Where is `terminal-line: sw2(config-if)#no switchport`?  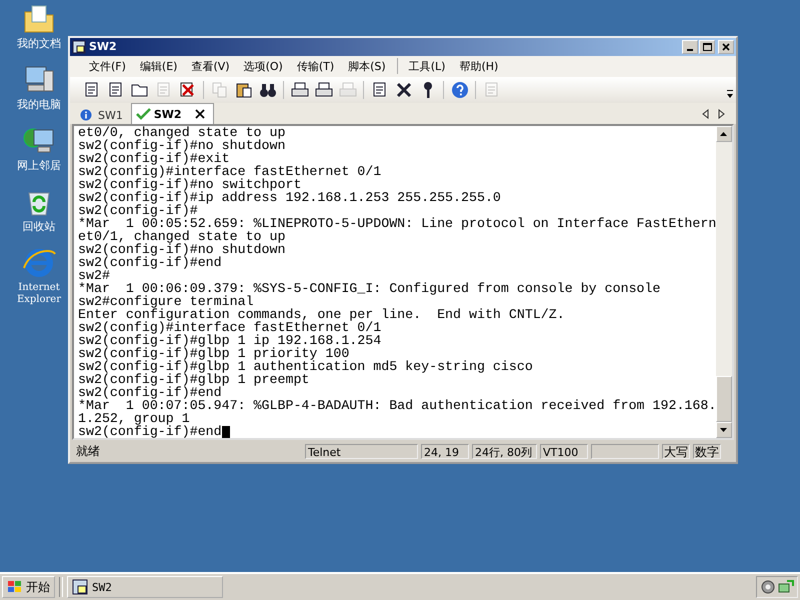 terminal-line: sw2(config-if)#no switchport is located at coordinates (190, 185).